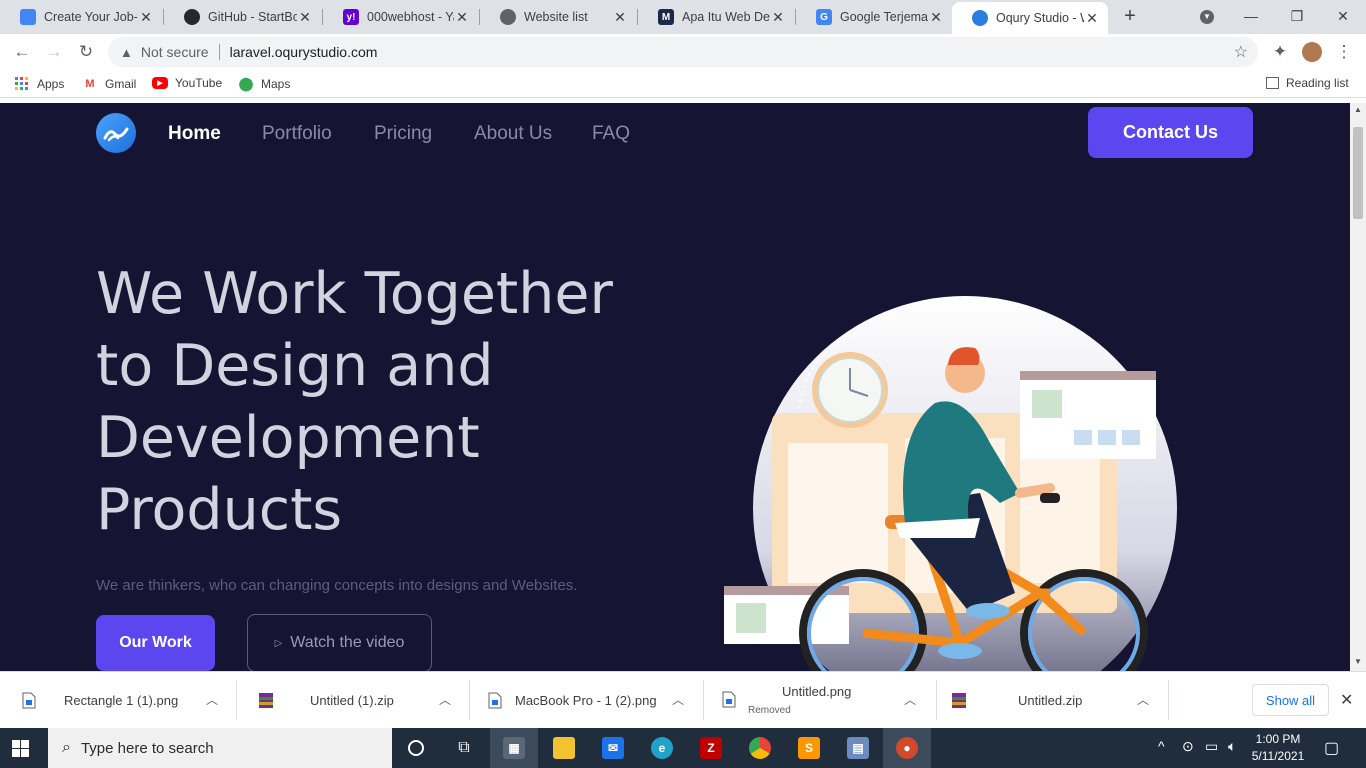 This screenshot has height=768, width=1366. I want to click on tab-title: GitHub - StartBoo, so click(252, 17).